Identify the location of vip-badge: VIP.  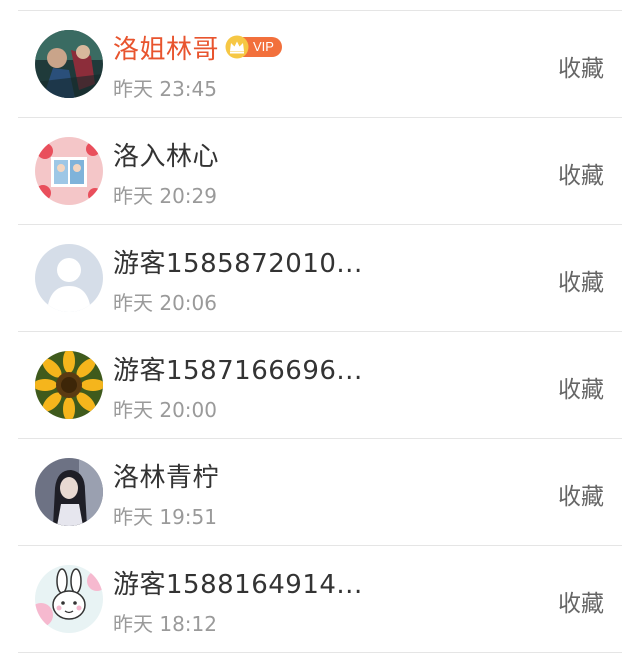
(253, 47).